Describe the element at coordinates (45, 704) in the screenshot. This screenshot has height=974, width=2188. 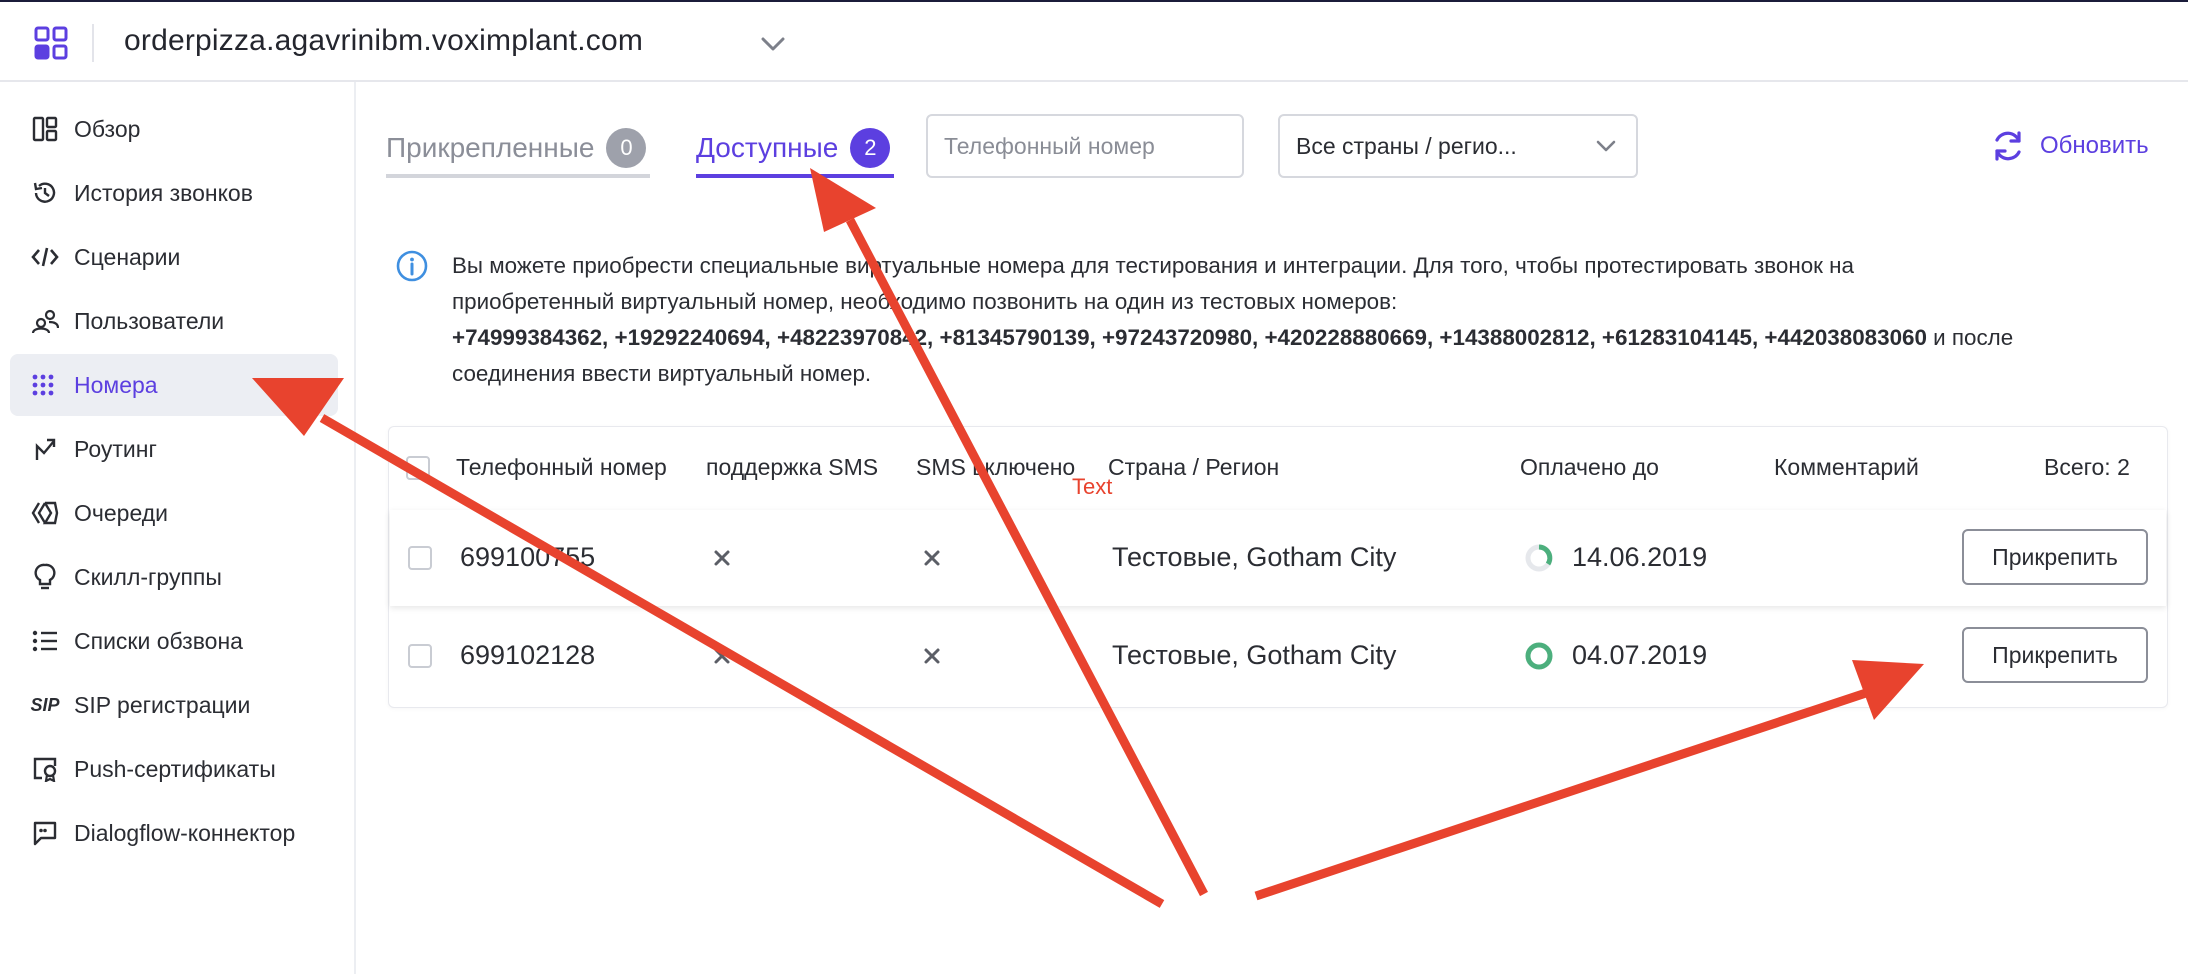
I see `sip-icon: SIP` at that location.